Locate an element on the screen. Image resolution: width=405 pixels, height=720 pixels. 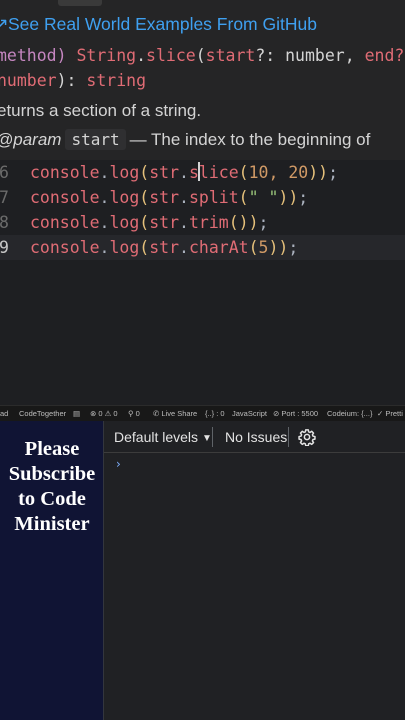
code-line-active: 9 console.log(str.charAt(5)); is located at coordinates (202, 247).